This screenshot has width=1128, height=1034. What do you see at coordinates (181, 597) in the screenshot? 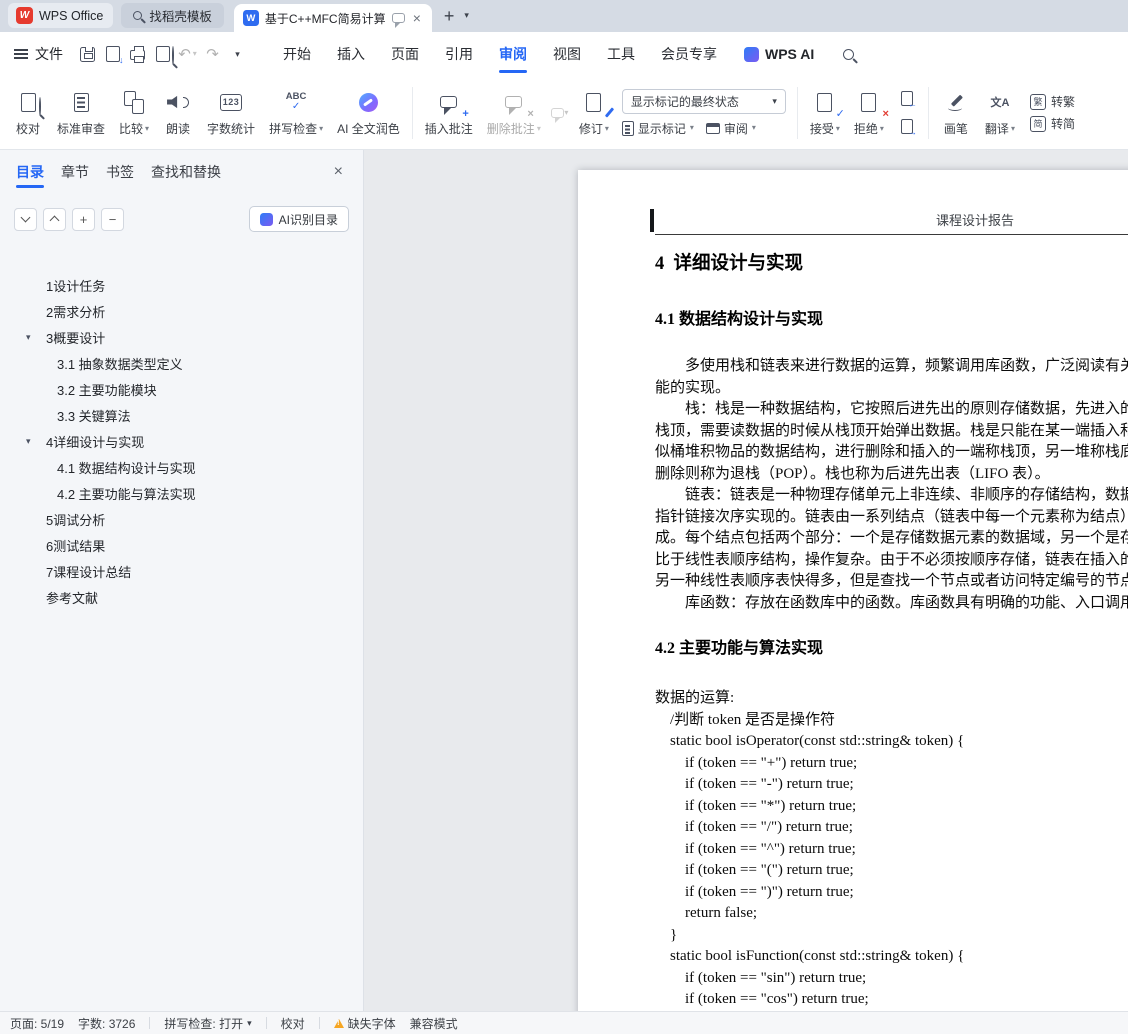
I see `toc-item: 参考文献` at bounding box center [181, 597].